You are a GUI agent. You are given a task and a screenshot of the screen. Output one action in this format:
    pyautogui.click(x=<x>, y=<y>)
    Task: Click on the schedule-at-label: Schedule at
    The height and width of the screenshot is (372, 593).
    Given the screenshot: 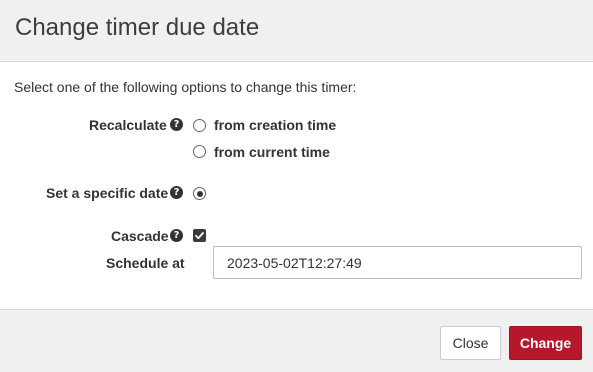 What is the action you would take?
    pyautogui.click(x=145, y=263)
    